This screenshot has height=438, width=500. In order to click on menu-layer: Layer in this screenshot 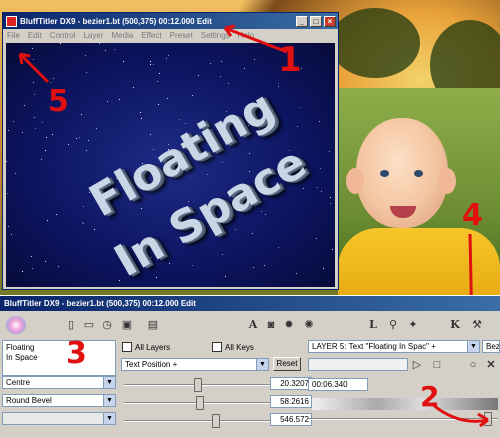, I will do `click(93, 35)`.